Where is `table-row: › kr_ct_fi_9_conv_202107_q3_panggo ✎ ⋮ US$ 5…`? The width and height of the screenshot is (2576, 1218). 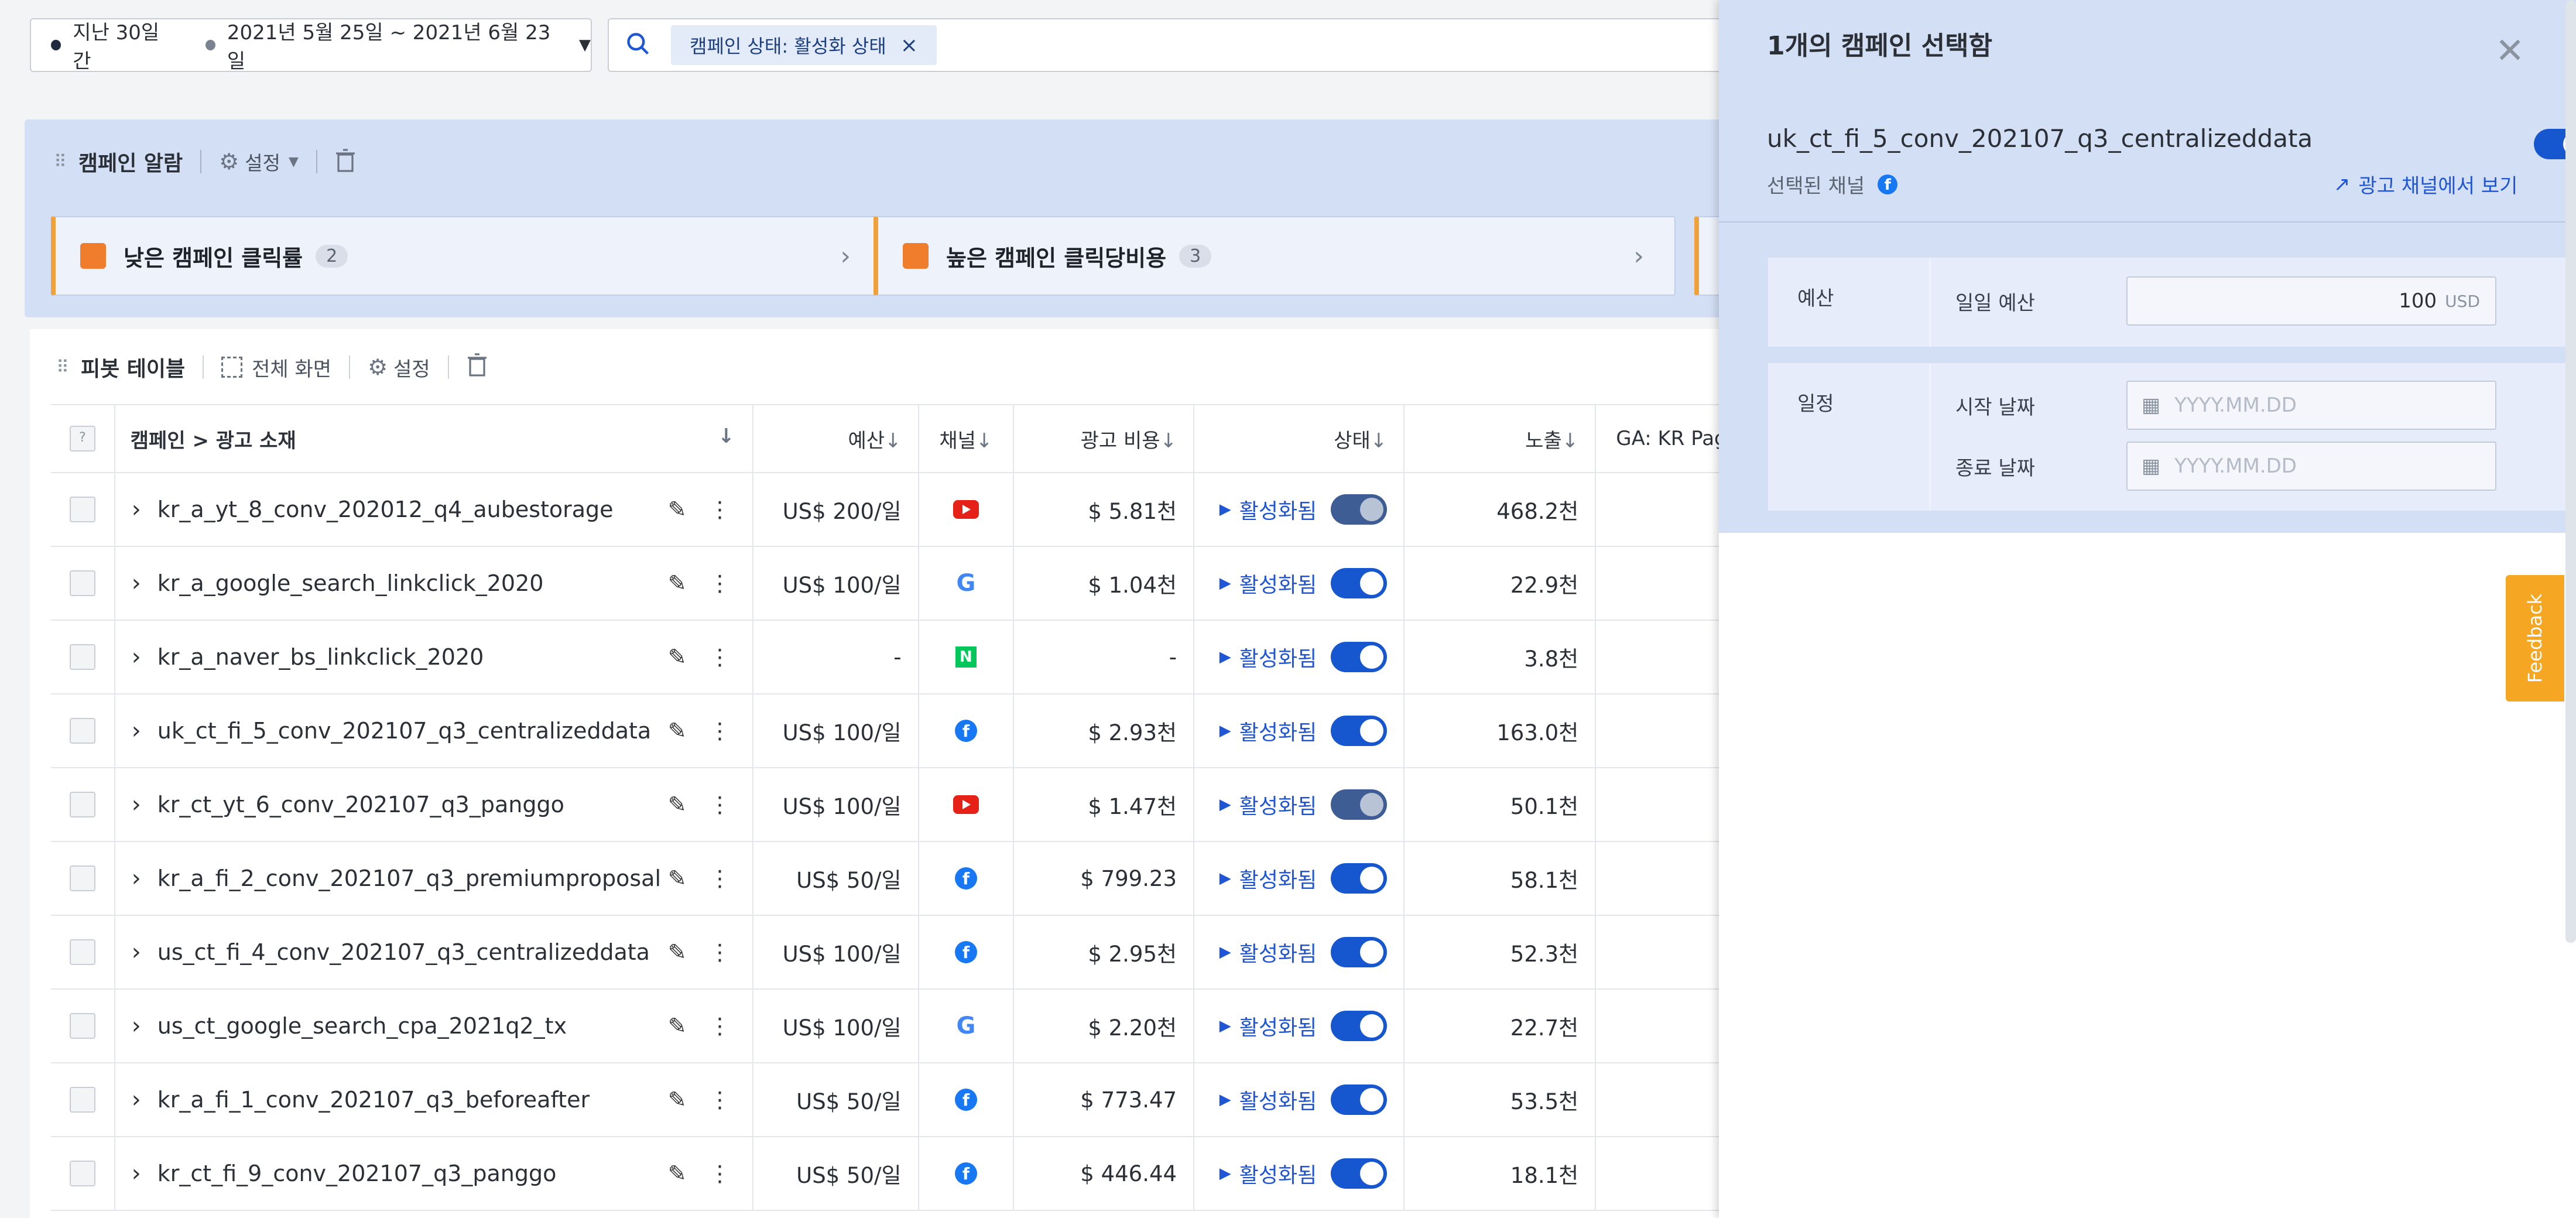 table-row: › kr_ct_fi_9_conv_202107_q3_panggo ✎ ⋮ US$ 5… is located at coordinates (915, 1174).